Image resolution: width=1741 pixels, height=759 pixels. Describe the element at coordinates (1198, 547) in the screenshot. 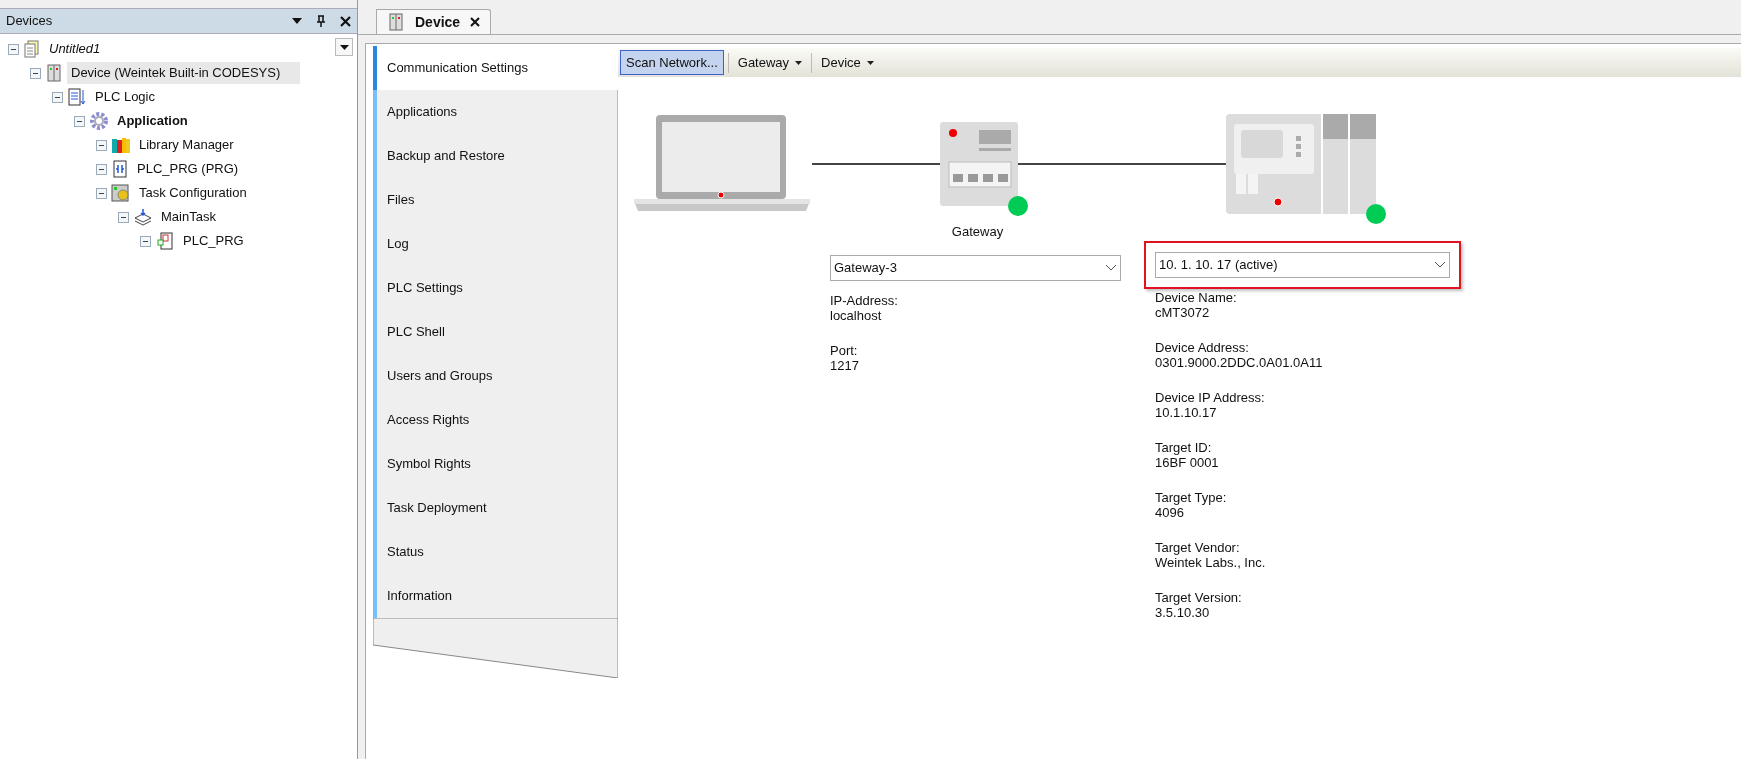

I see `detail-label: Target Vendor:` at that location.